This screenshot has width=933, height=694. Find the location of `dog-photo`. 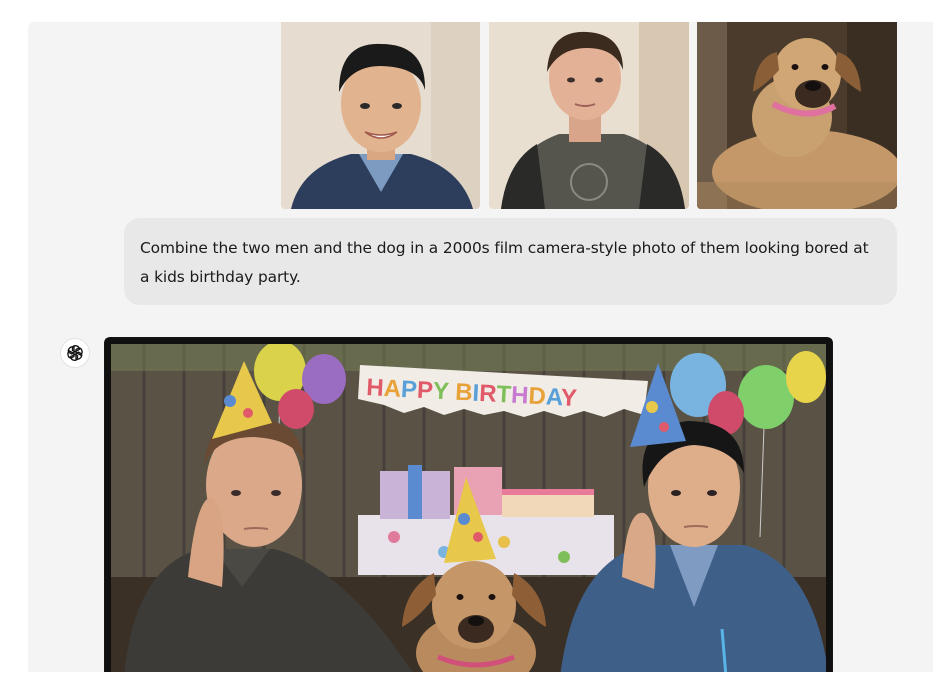

dog-photo is located at coordinates (797, 115).